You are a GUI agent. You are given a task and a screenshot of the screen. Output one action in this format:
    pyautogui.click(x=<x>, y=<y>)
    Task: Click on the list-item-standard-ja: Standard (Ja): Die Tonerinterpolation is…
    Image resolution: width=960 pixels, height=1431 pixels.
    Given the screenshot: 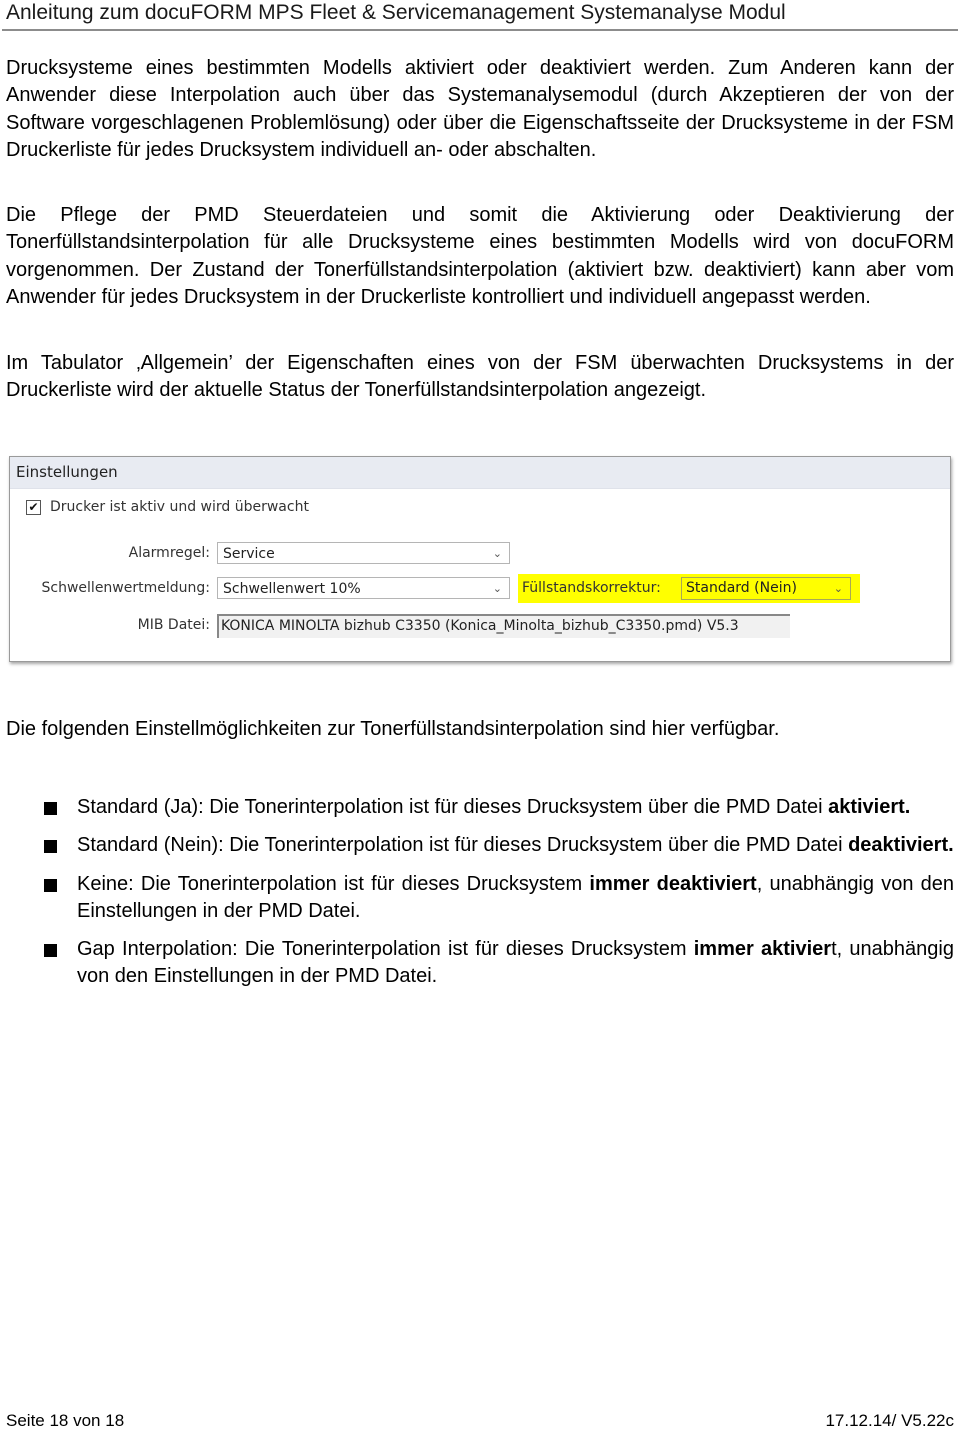 What is the action you would take?
    pyautogui.click(x=477, y=807)
    